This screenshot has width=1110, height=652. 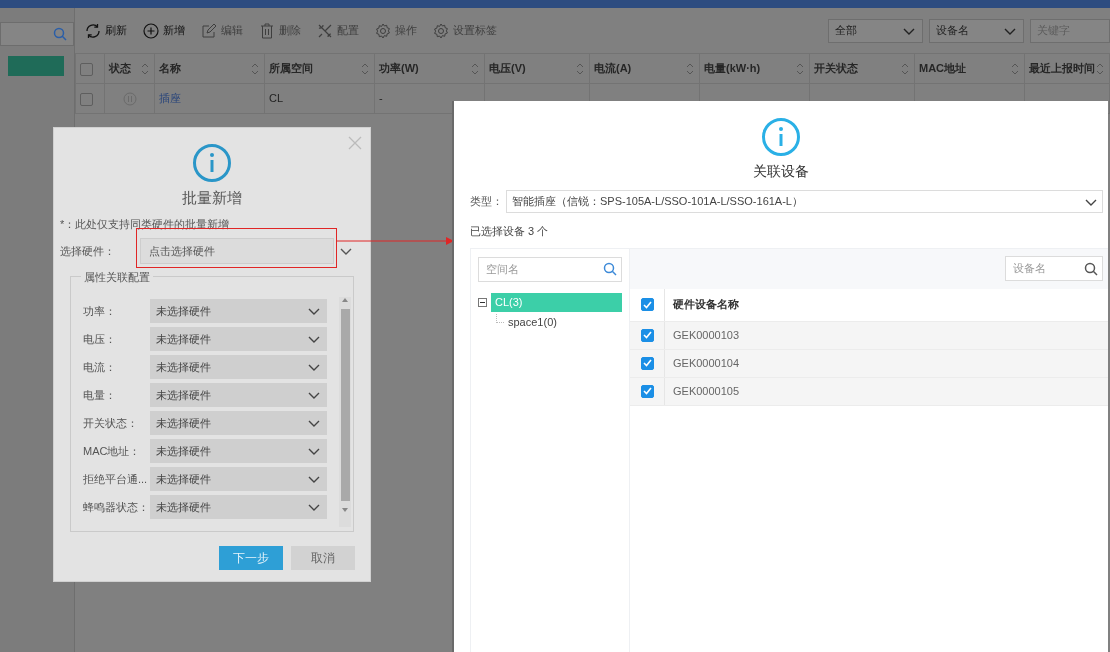 What do you see at coordinates (100, 367) in the screenshot?
I see `field-label: 电流：` at bounding box center [100, 367].